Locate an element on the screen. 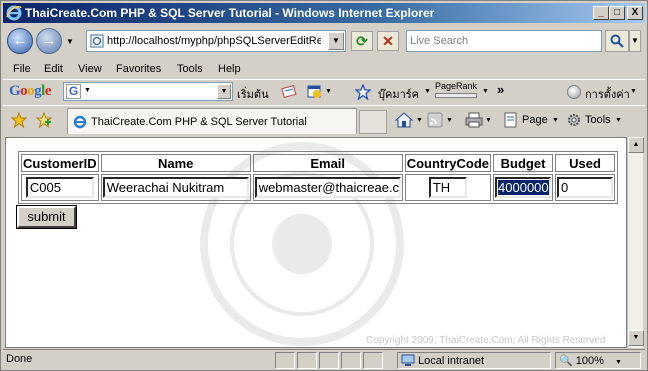 The height and width of the screenshot is (371, 648). zoom-dropdown-icon: ▼ is located at coordinates (618, 362).